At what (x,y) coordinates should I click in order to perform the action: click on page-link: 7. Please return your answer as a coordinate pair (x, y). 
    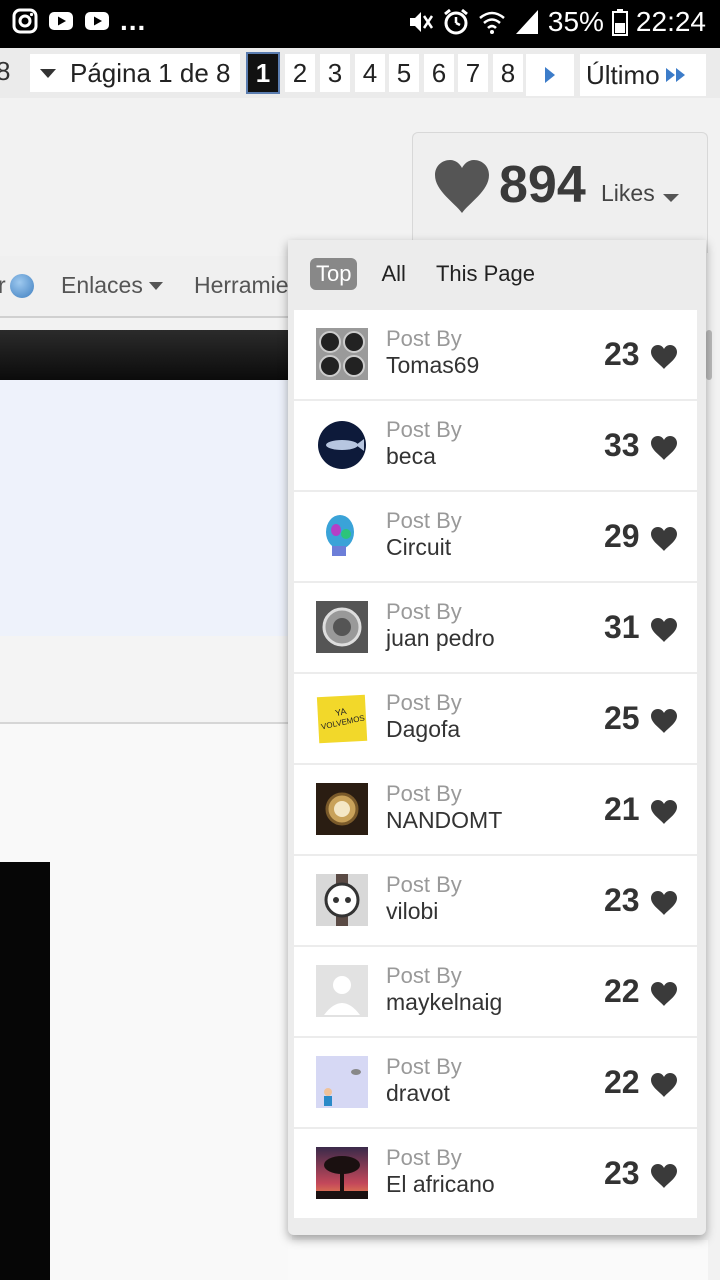
    Looking at the image, I should click on (473, 73).